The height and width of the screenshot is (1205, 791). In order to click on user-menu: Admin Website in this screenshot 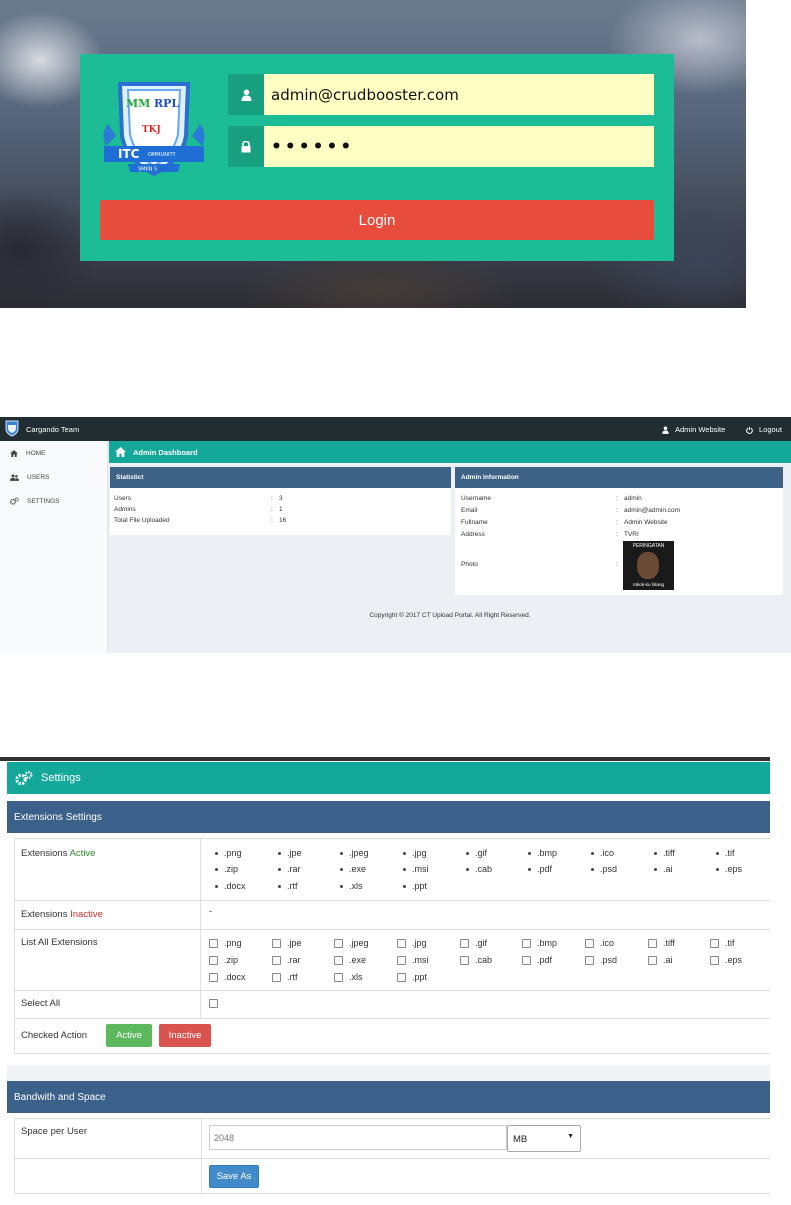, I will do `click(693, 429)`.